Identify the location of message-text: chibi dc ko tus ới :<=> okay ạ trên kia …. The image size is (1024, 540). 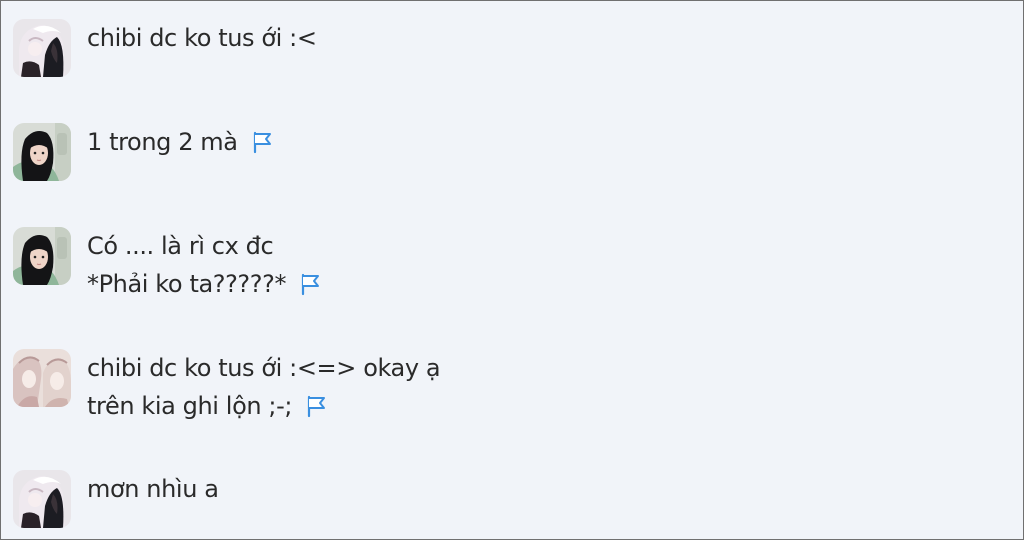
(264, 387).